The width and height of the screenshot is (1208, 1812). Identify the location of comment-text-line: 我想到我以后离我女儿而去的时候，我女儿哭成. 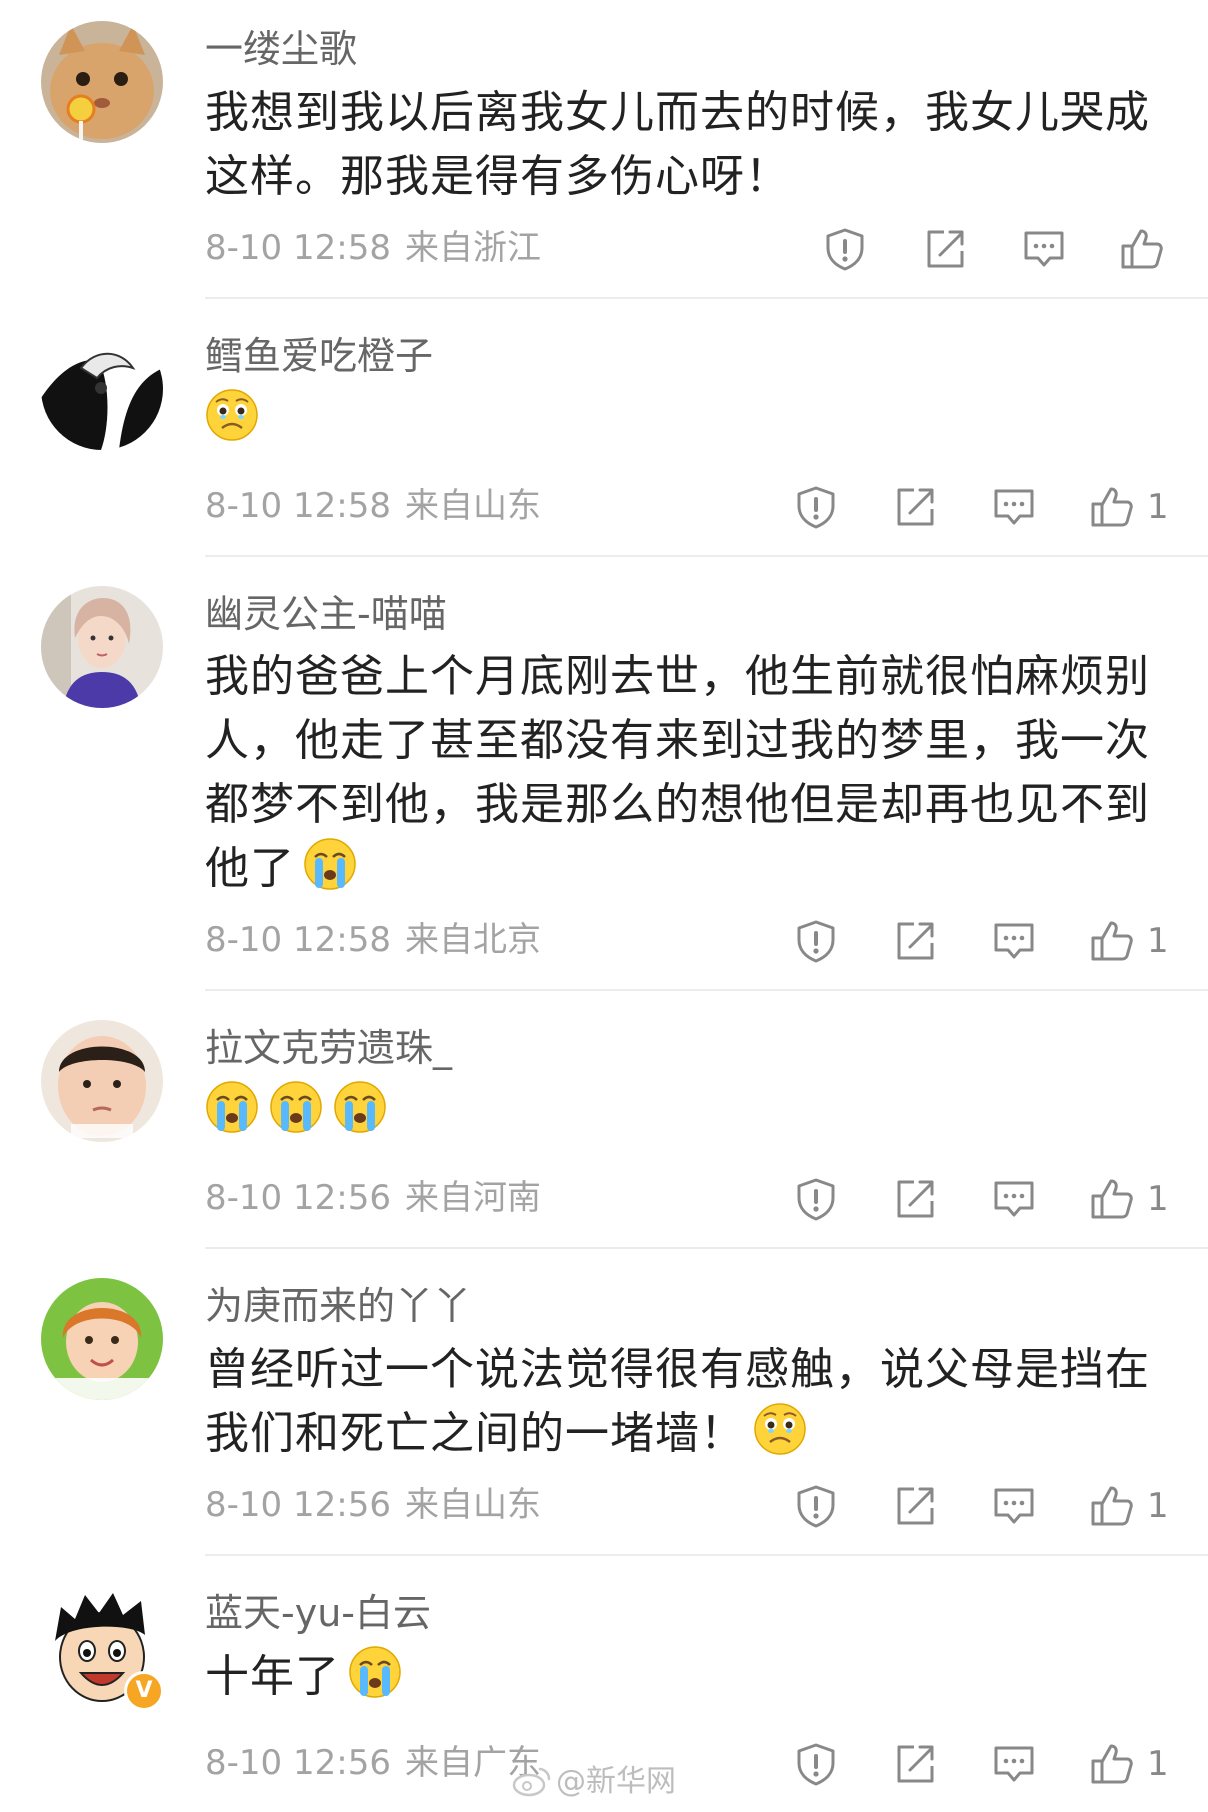
(677, 112).